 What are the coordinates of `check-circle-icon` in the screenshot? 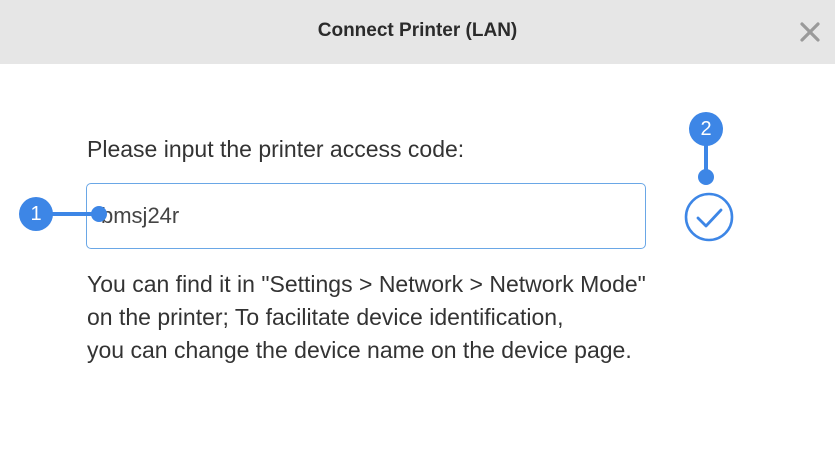 It's located at (709, 217).